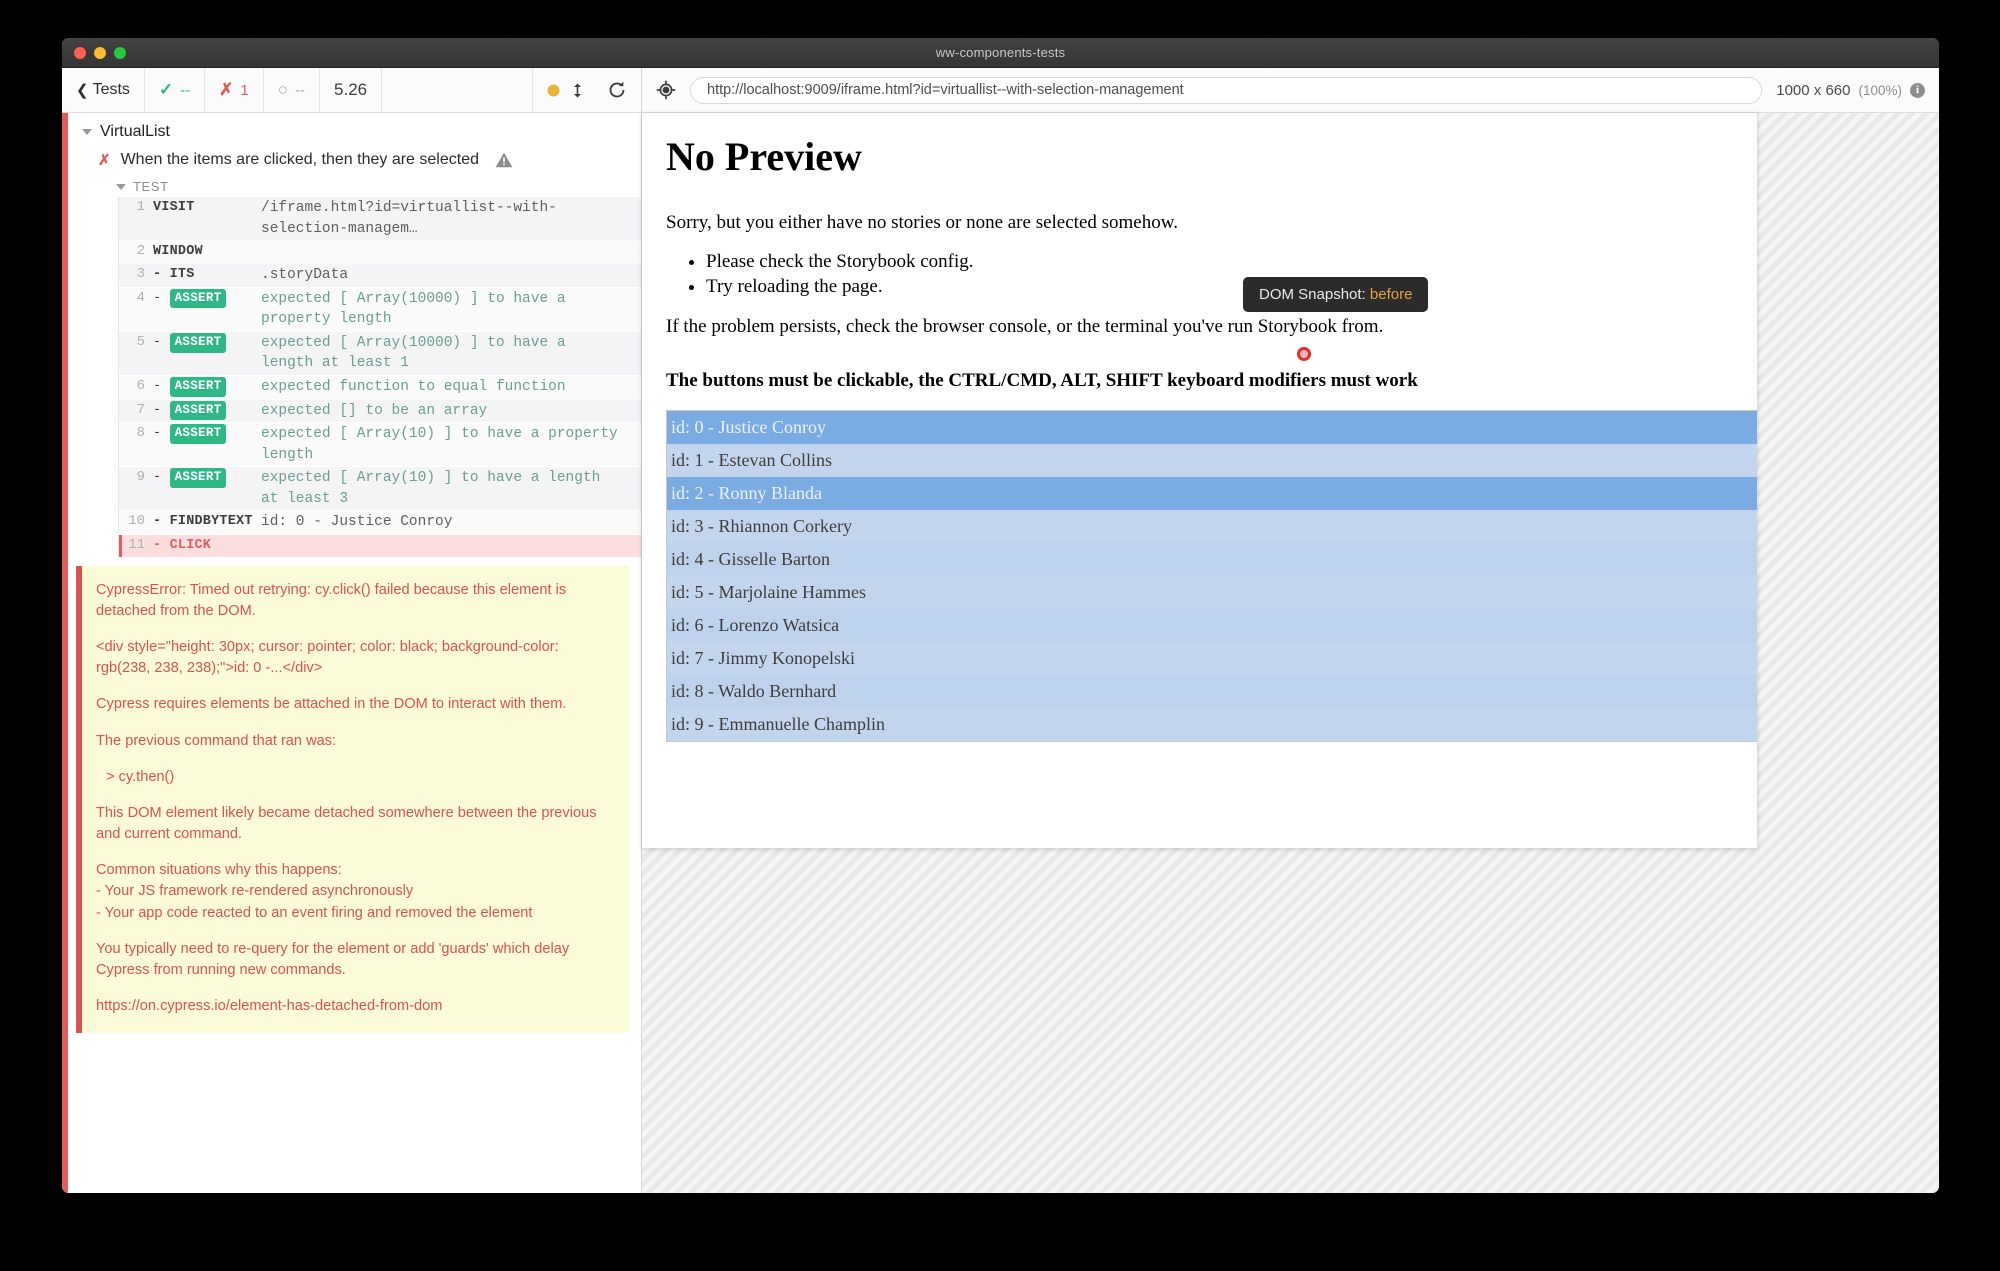  I want to click on virtual-list-item: id: 9 - Emmanuelle Champlin, so click(1212, 725).